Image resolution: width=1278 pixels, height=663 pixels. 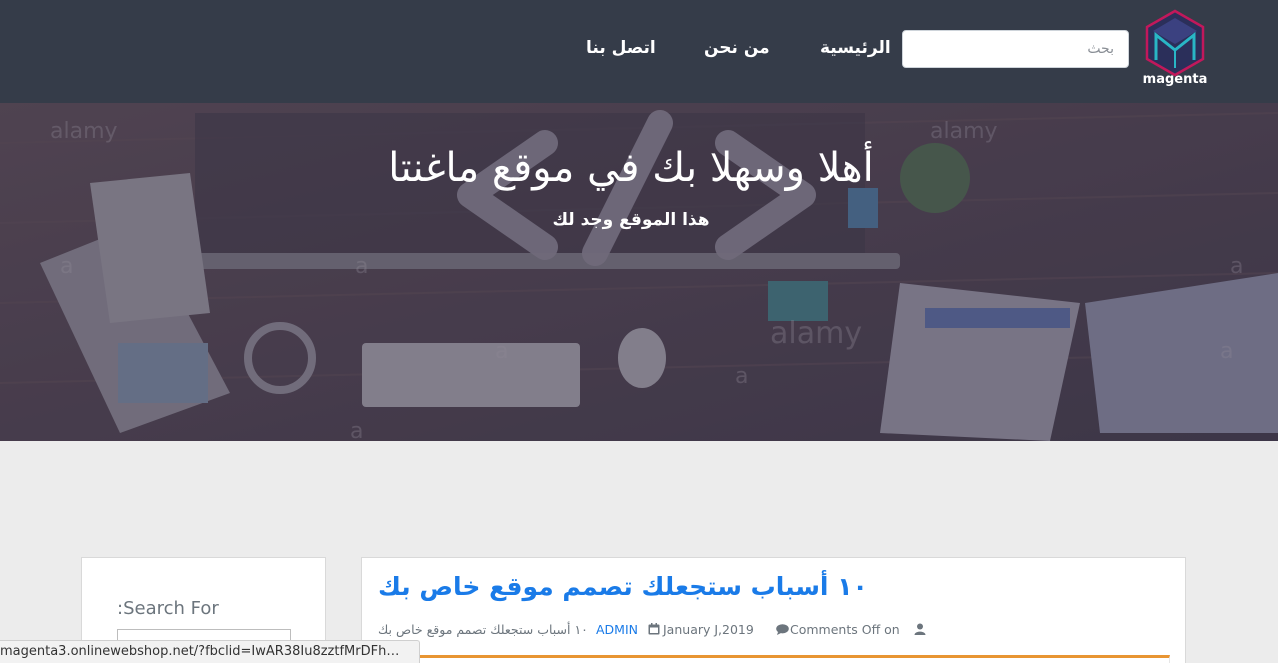 I want to click on hero-subtitle: هذا الموقع وجد لك, so click(x=631, y=220).